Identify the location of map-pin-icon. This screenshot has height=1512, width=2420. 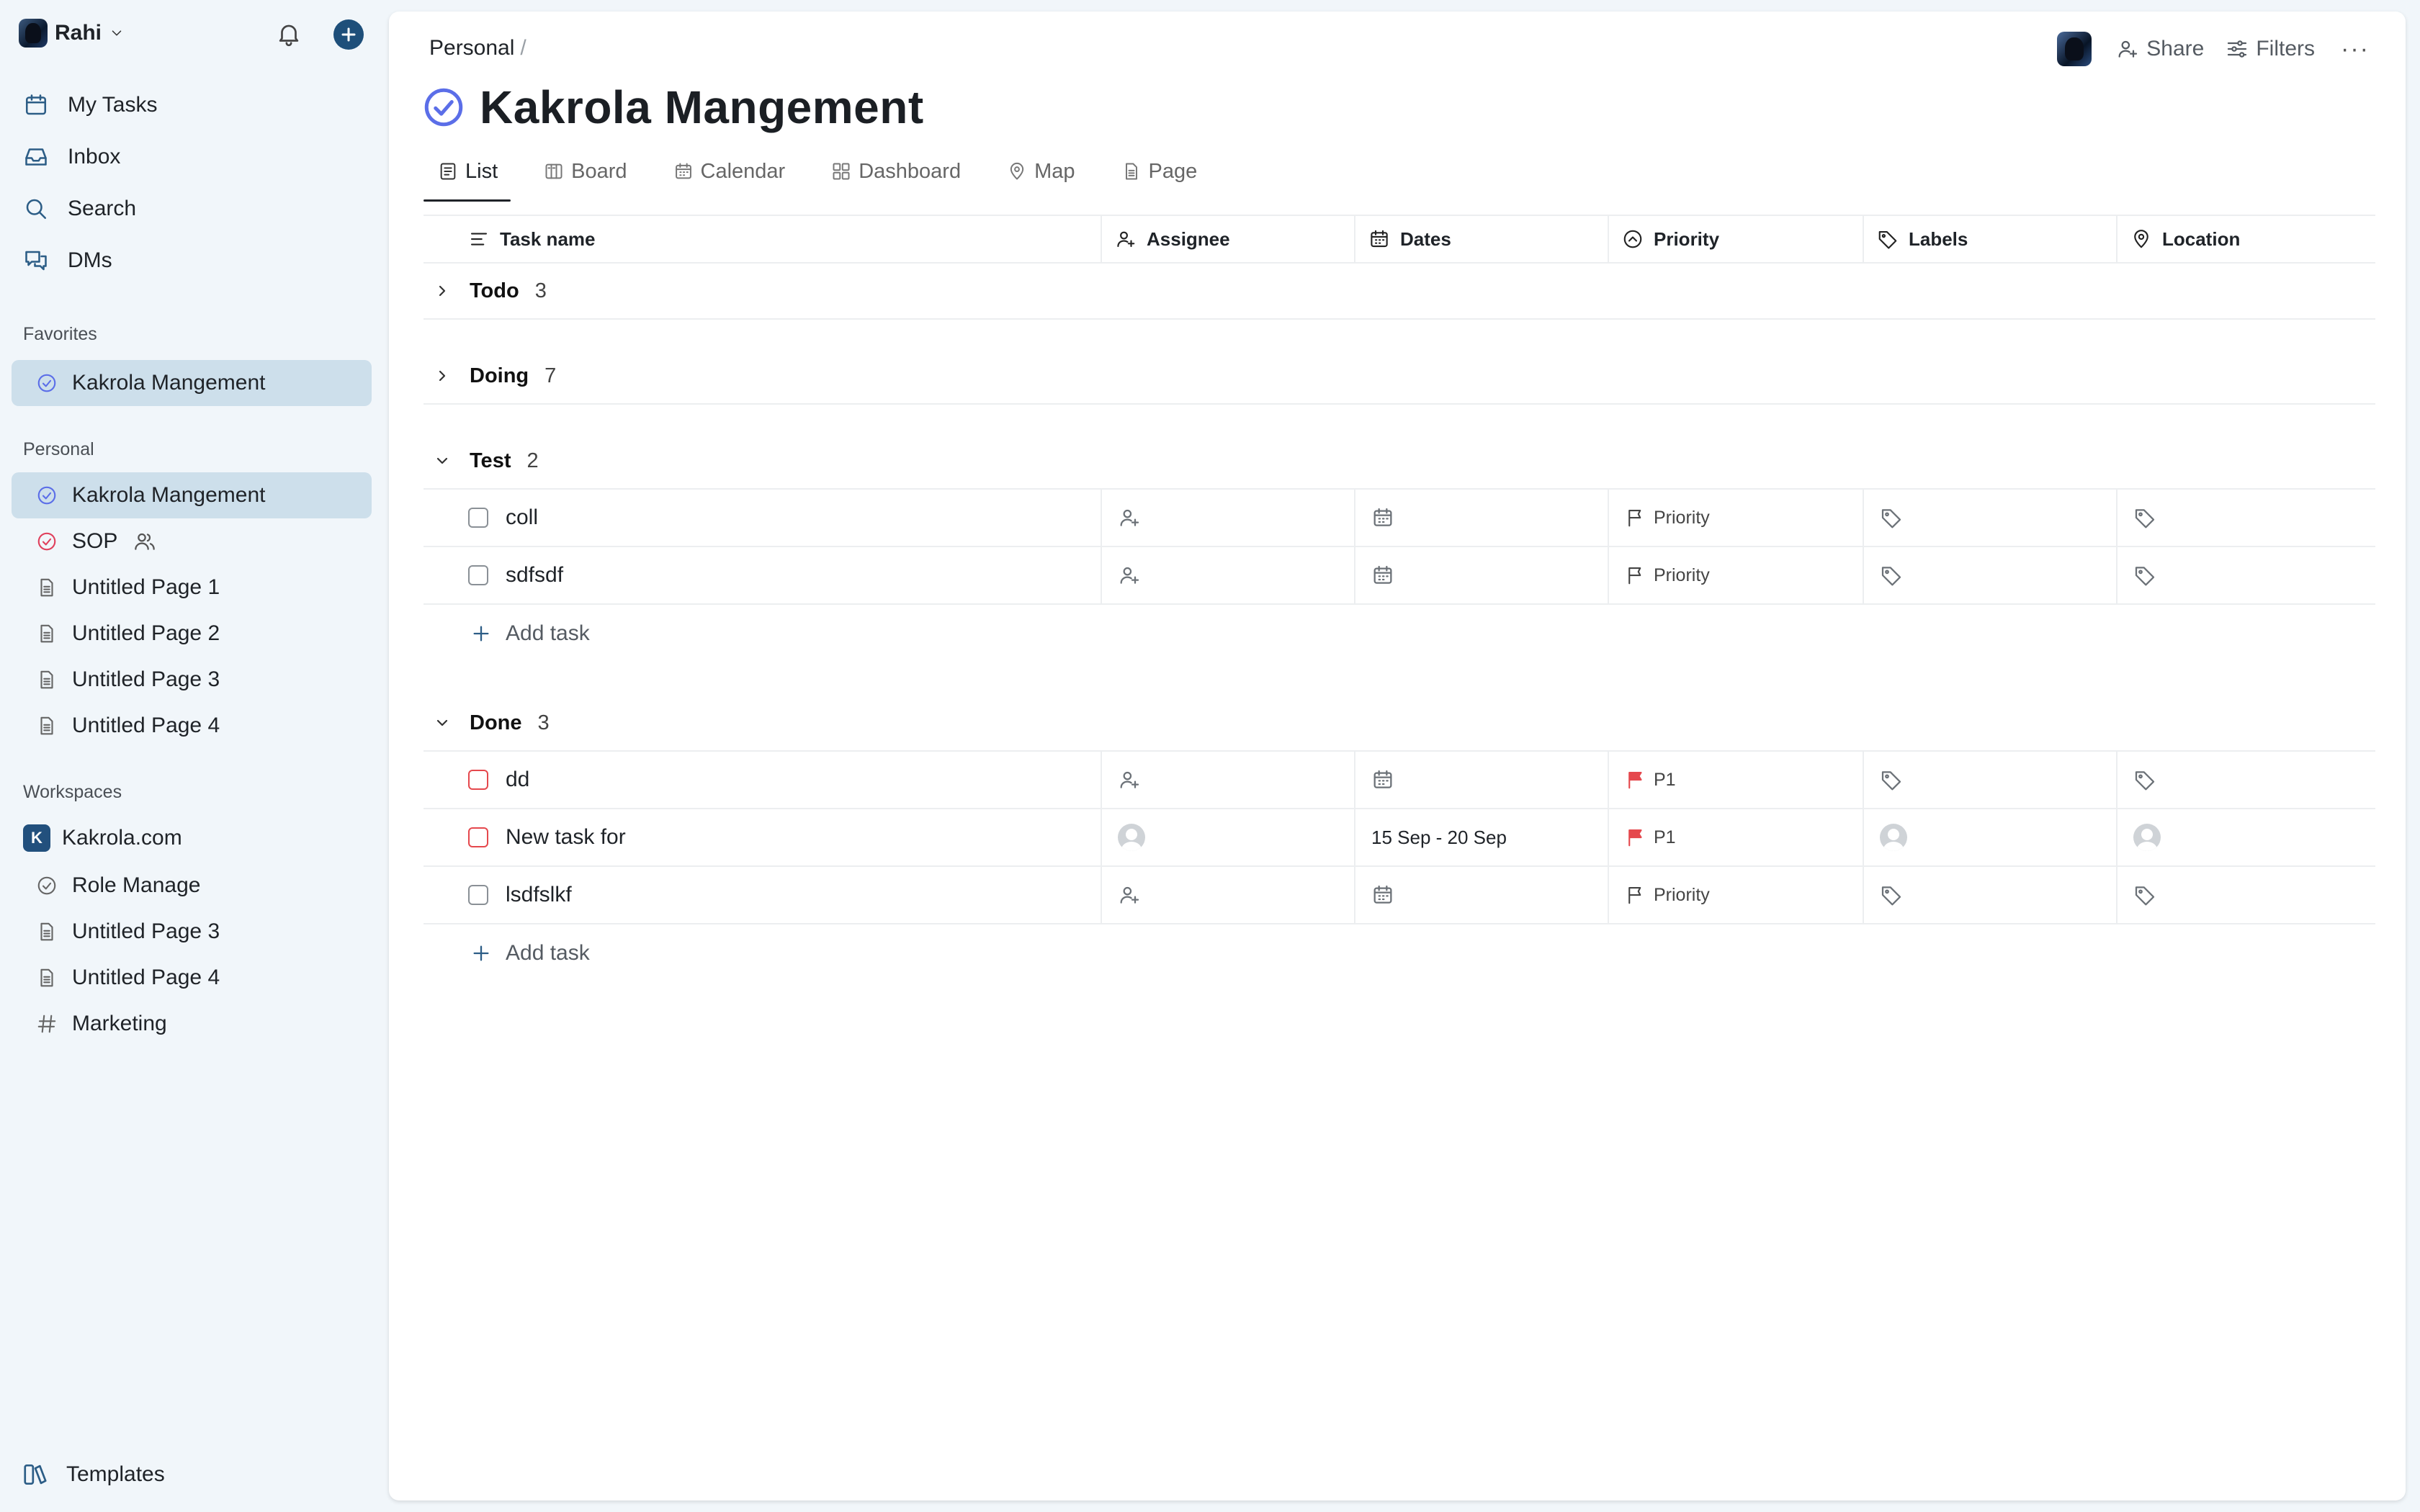
(2141, 239).